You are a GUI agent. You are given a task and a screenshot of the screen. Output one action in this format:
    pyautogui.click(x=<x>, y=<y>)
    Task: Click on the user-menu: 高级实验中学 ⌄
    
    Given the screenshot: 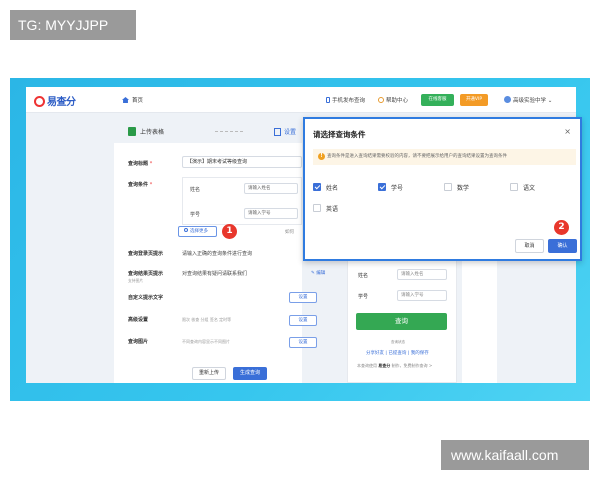 What is the action you would take?
    pyautogui.click(x=528, y=100)
    